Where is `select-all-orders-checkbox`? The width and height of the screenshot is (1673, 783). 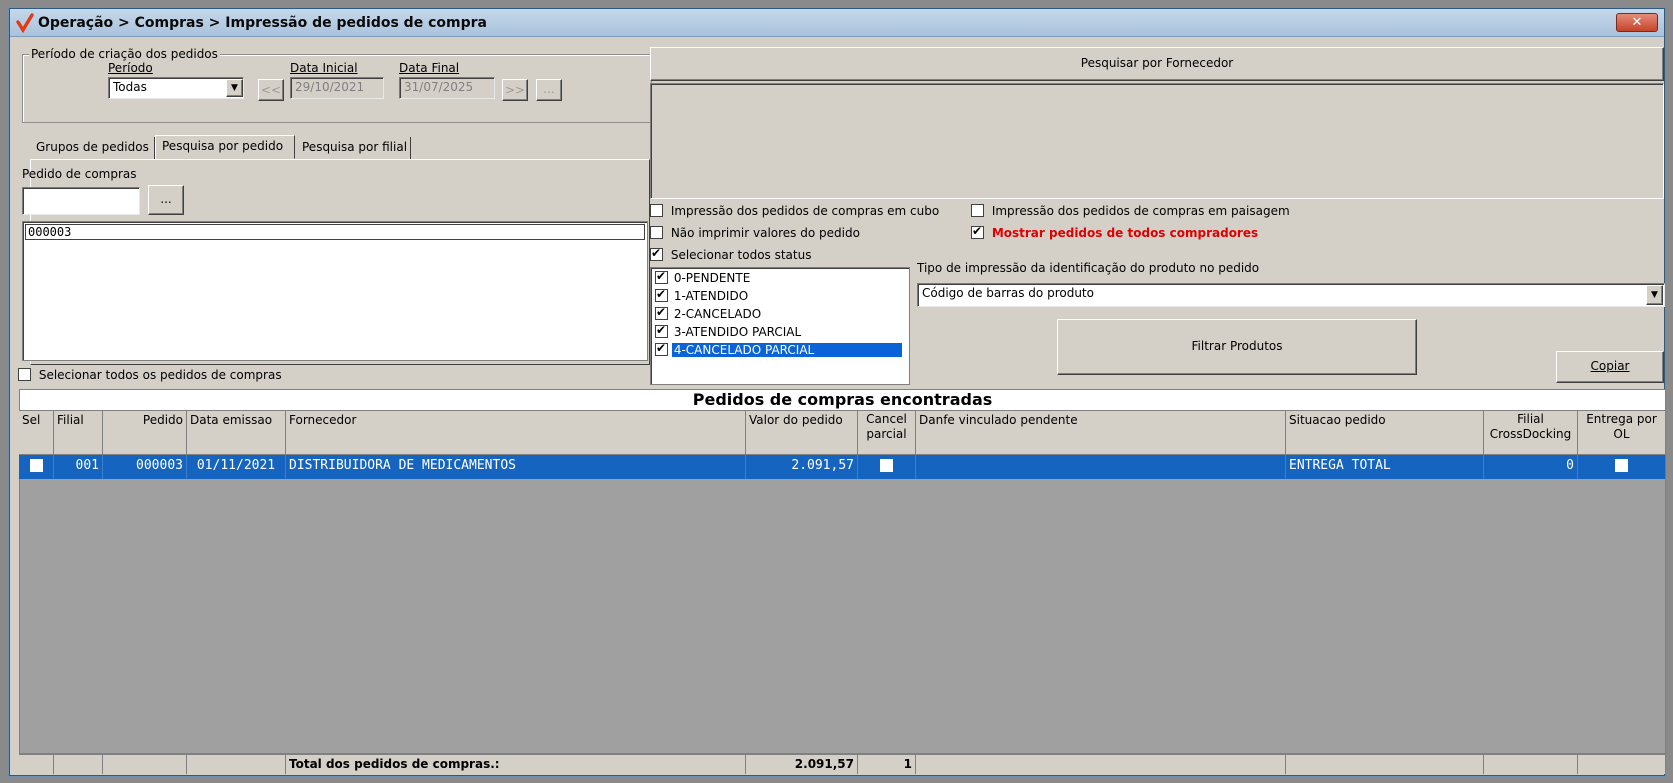 select-all-orders-checkbox is located at coordinates (24, 374).